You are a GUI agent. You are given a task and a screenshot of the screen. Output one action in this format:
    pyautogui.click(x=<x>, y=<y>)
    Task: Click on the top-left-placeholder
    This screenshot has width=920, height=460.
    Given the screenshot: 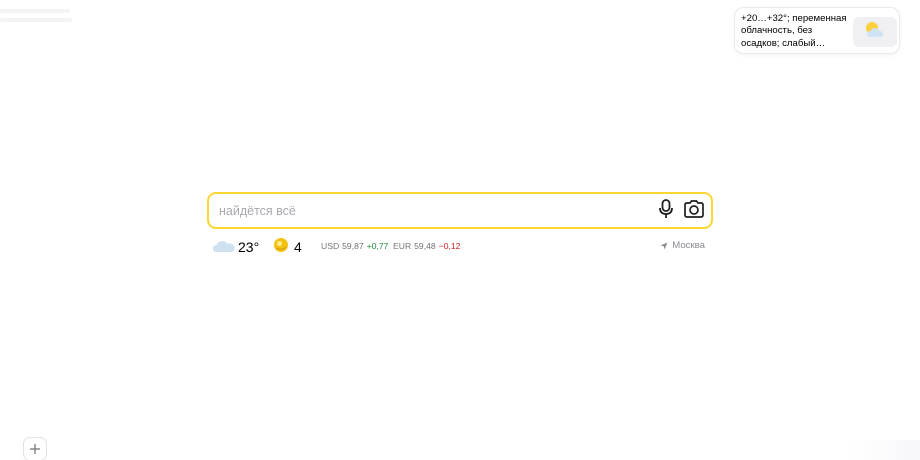 What is the action you would take?
    pyautogui.click(x=37, y=18)
    